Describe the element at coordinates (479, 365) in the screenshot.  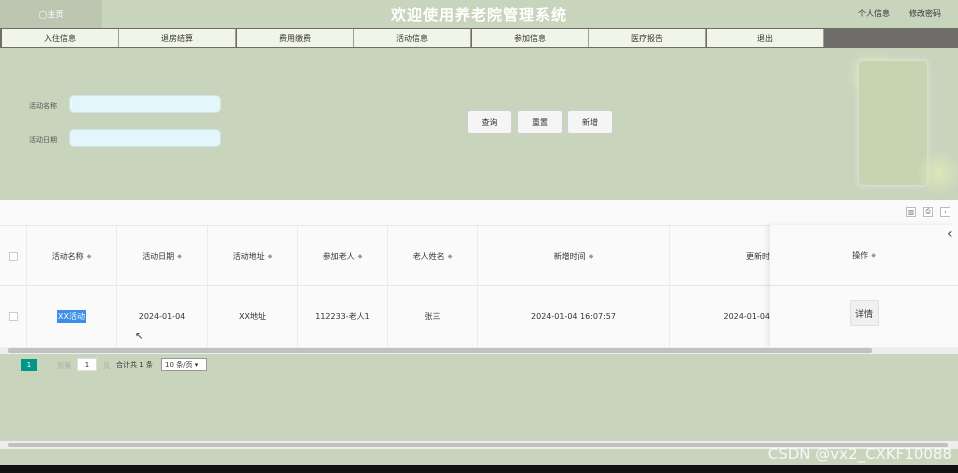
I see `pagination: 1 到第 1 页 合计共 1 条 10 条/页 ▾` at that location.